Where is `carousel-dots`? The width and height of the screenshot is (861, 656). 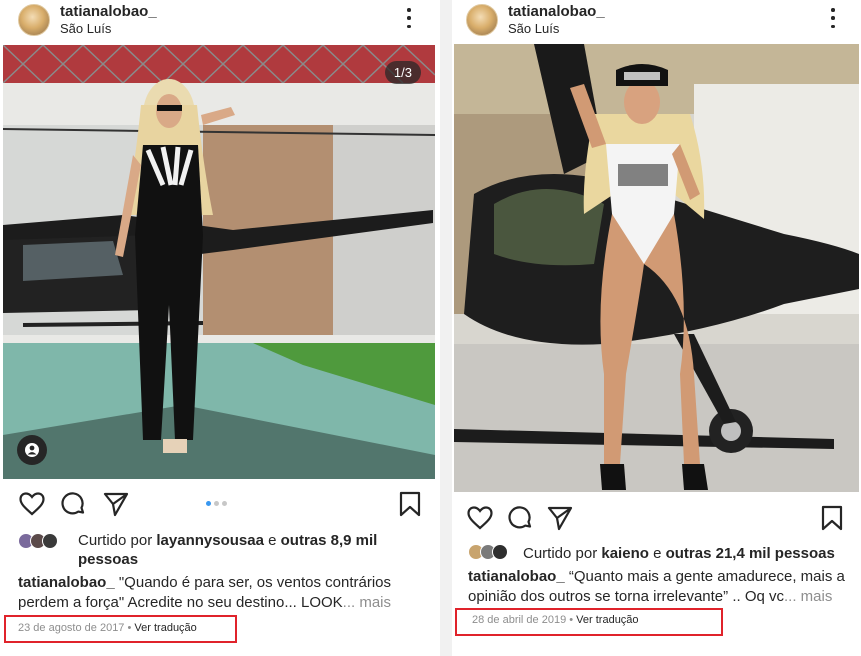 carousel-dots is located at coordinates (216, 503).